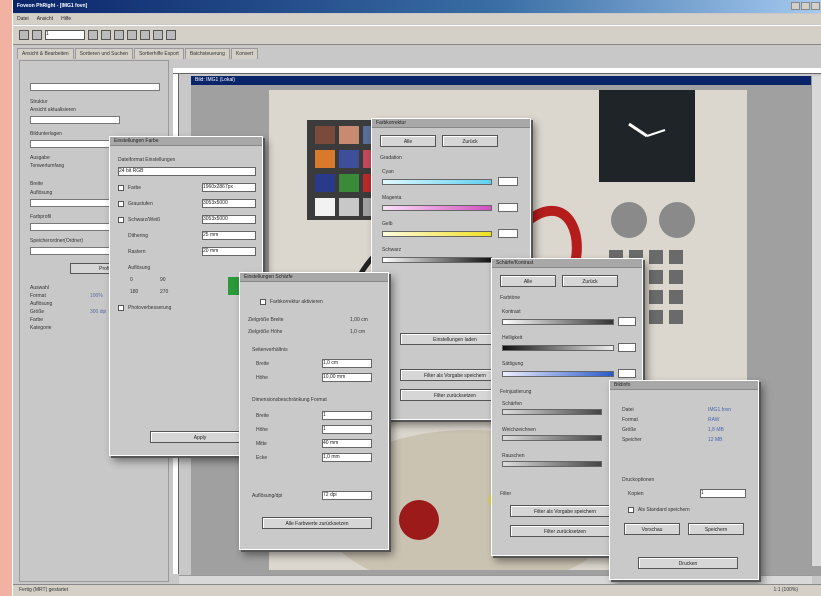  I want to click on brightness-slider, so click(558, 348).